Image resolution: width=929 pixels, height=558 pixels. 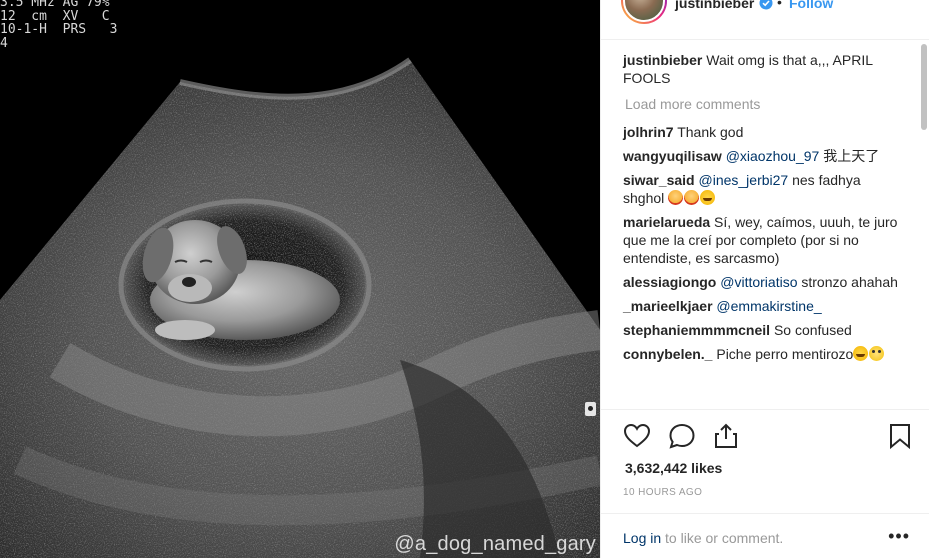 I want to click on comment-mention: @ines_jerbi27, so click(x=744, y=180).